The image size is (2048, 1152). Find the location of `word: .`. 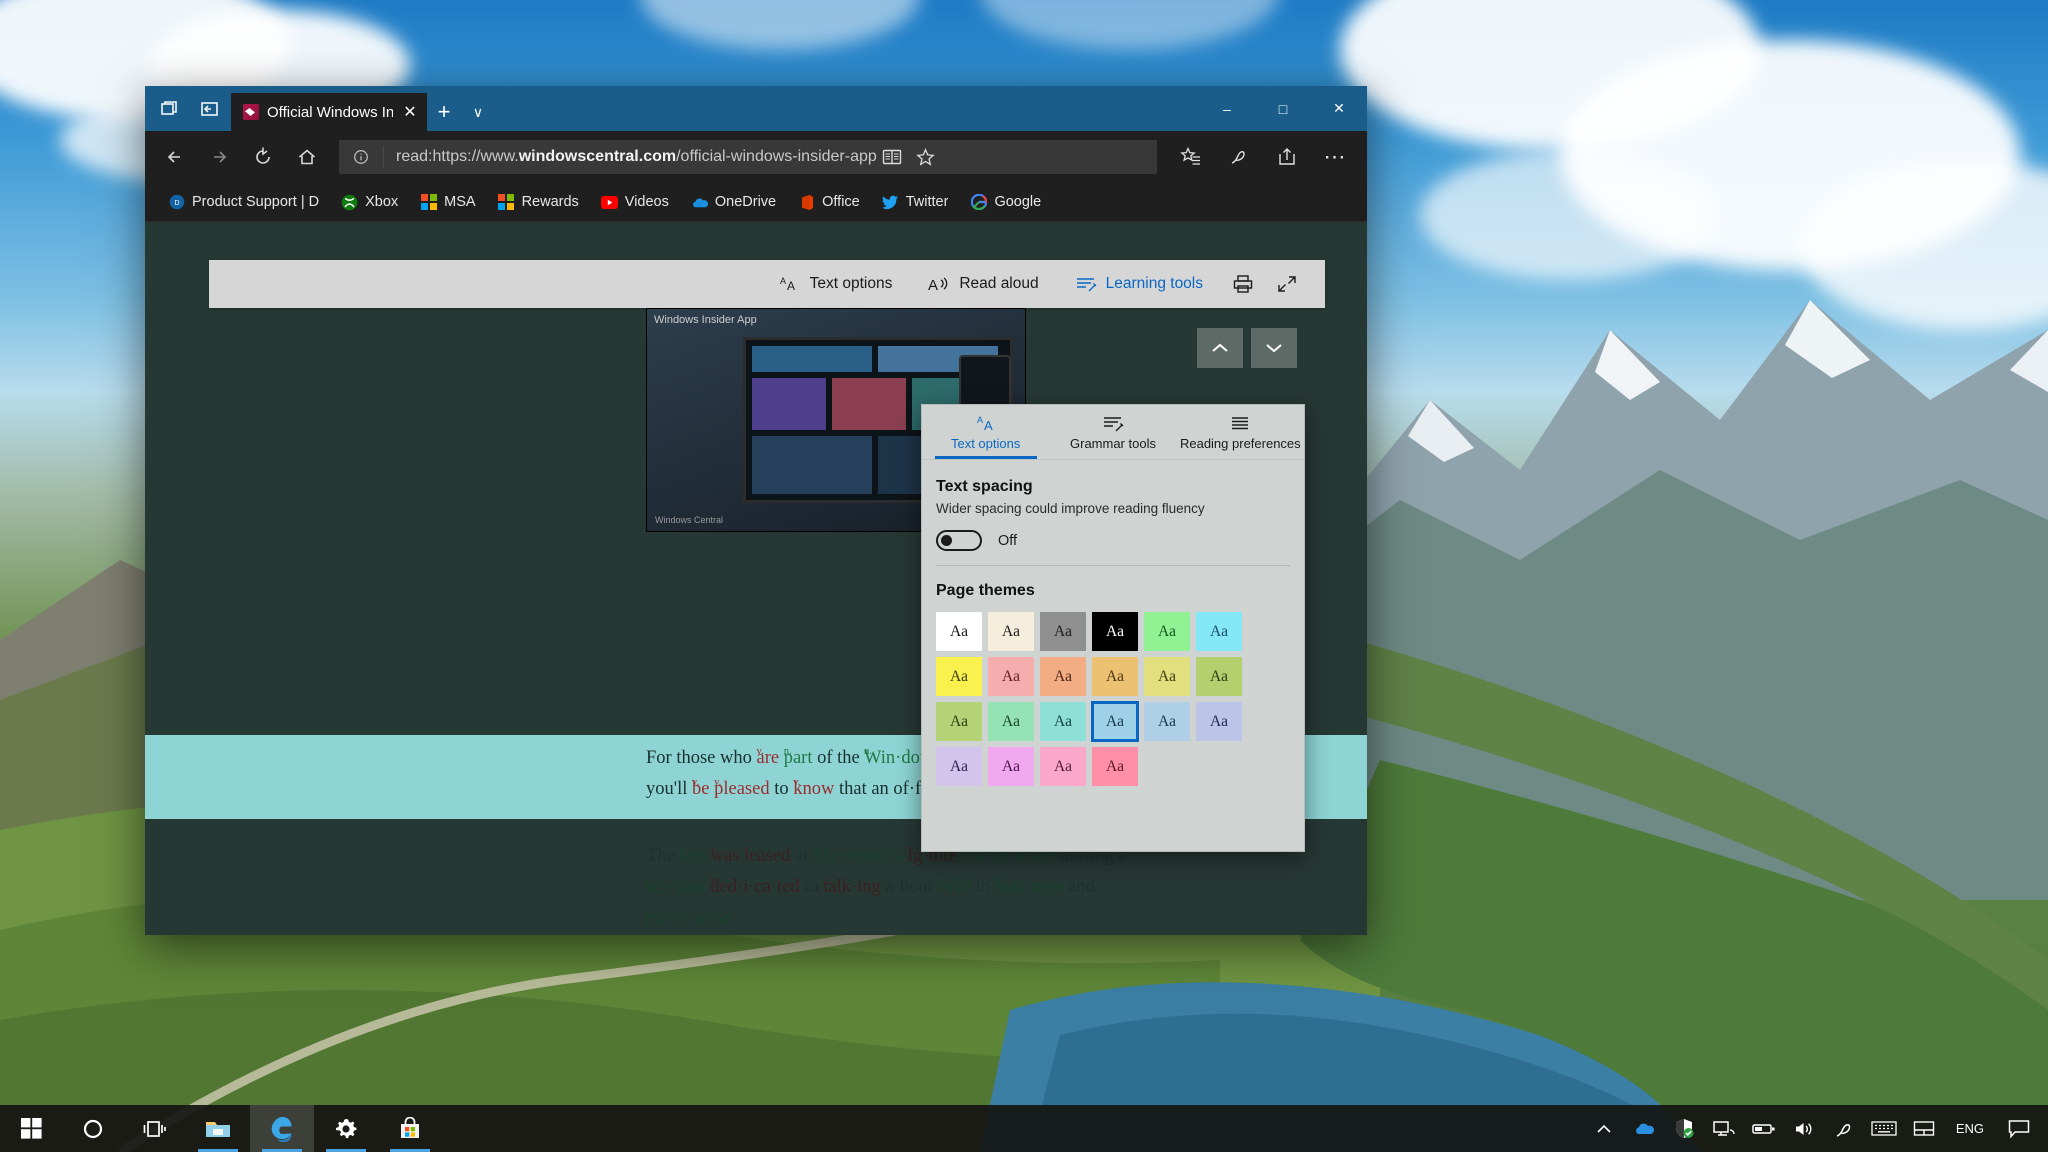

word: . is located at coordinates (733, 918).